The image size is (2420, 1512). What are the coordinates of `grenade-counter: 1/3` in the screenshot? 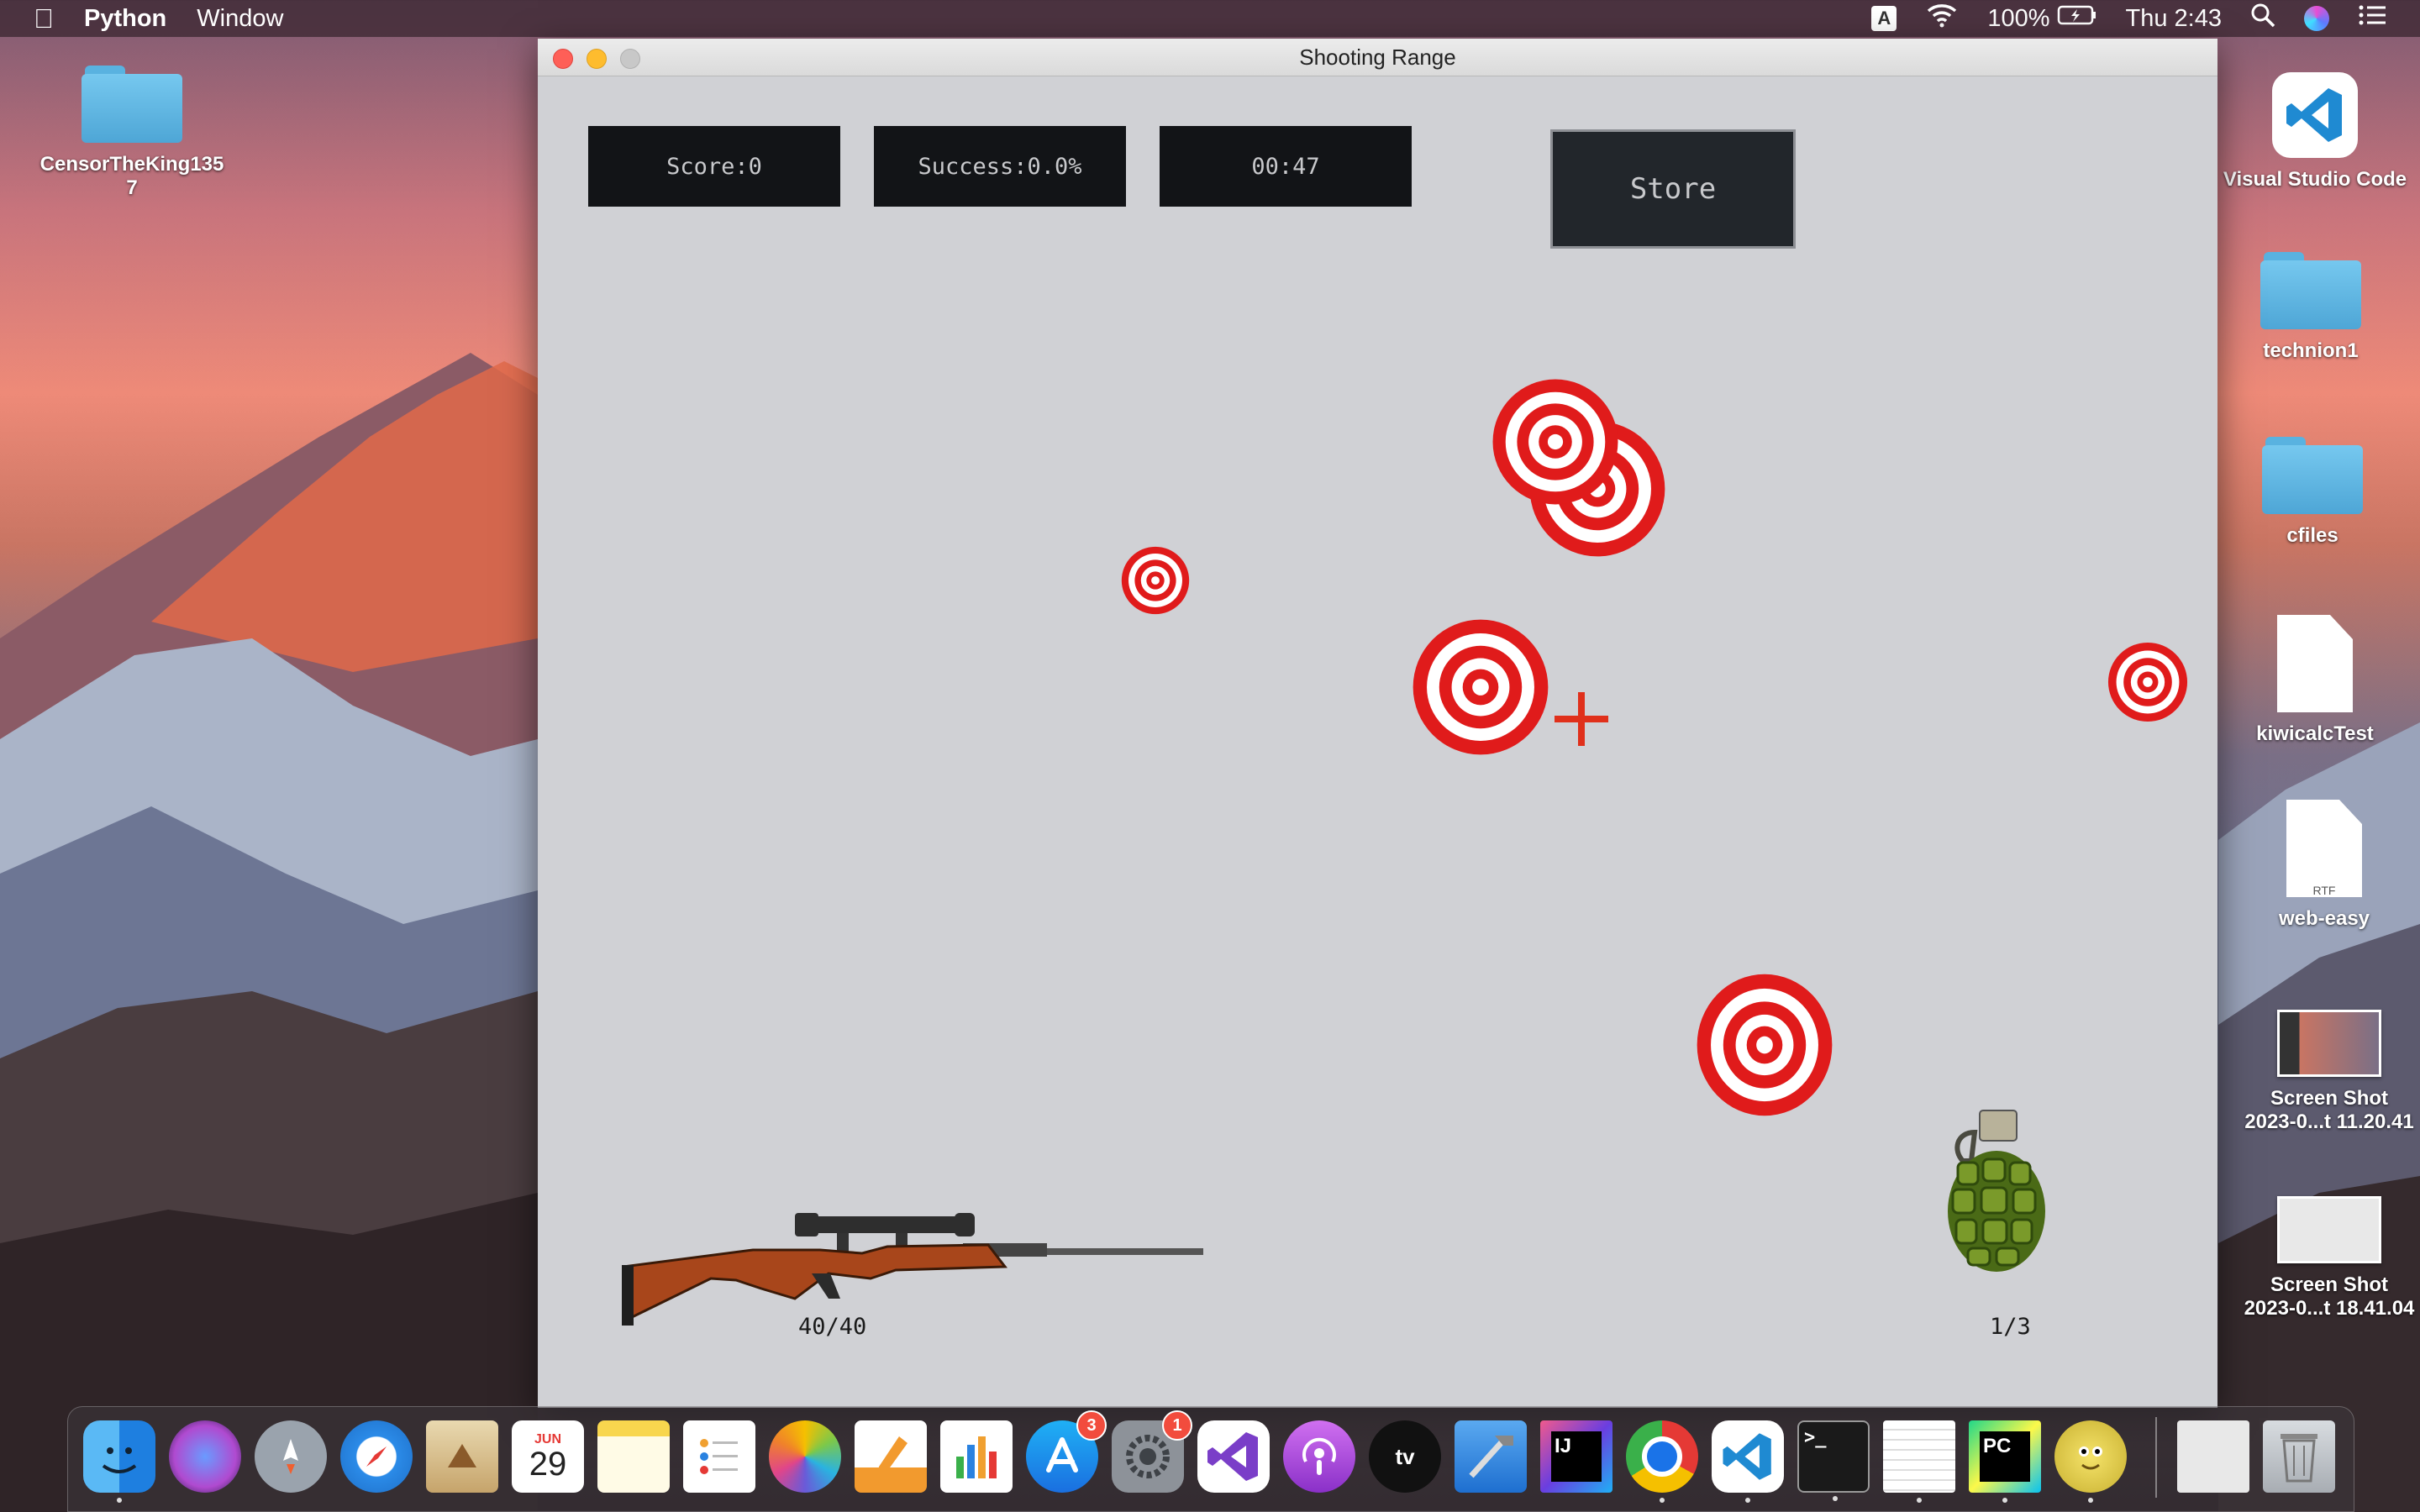 It's located at (2010, 1327).